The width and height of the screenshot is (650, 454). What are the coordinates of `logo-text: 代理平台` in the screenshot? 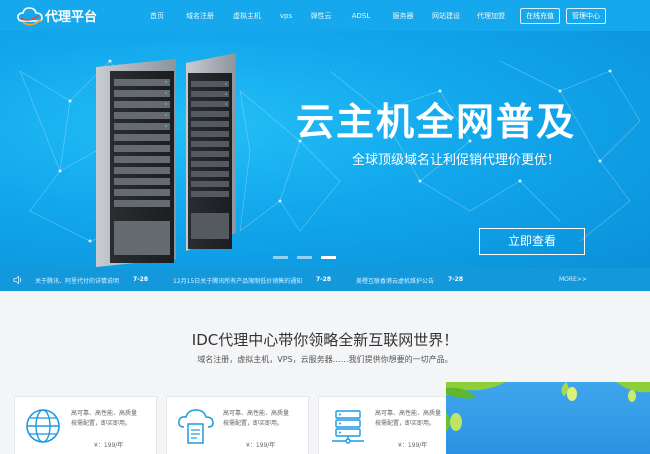 It's located at (71, 17).